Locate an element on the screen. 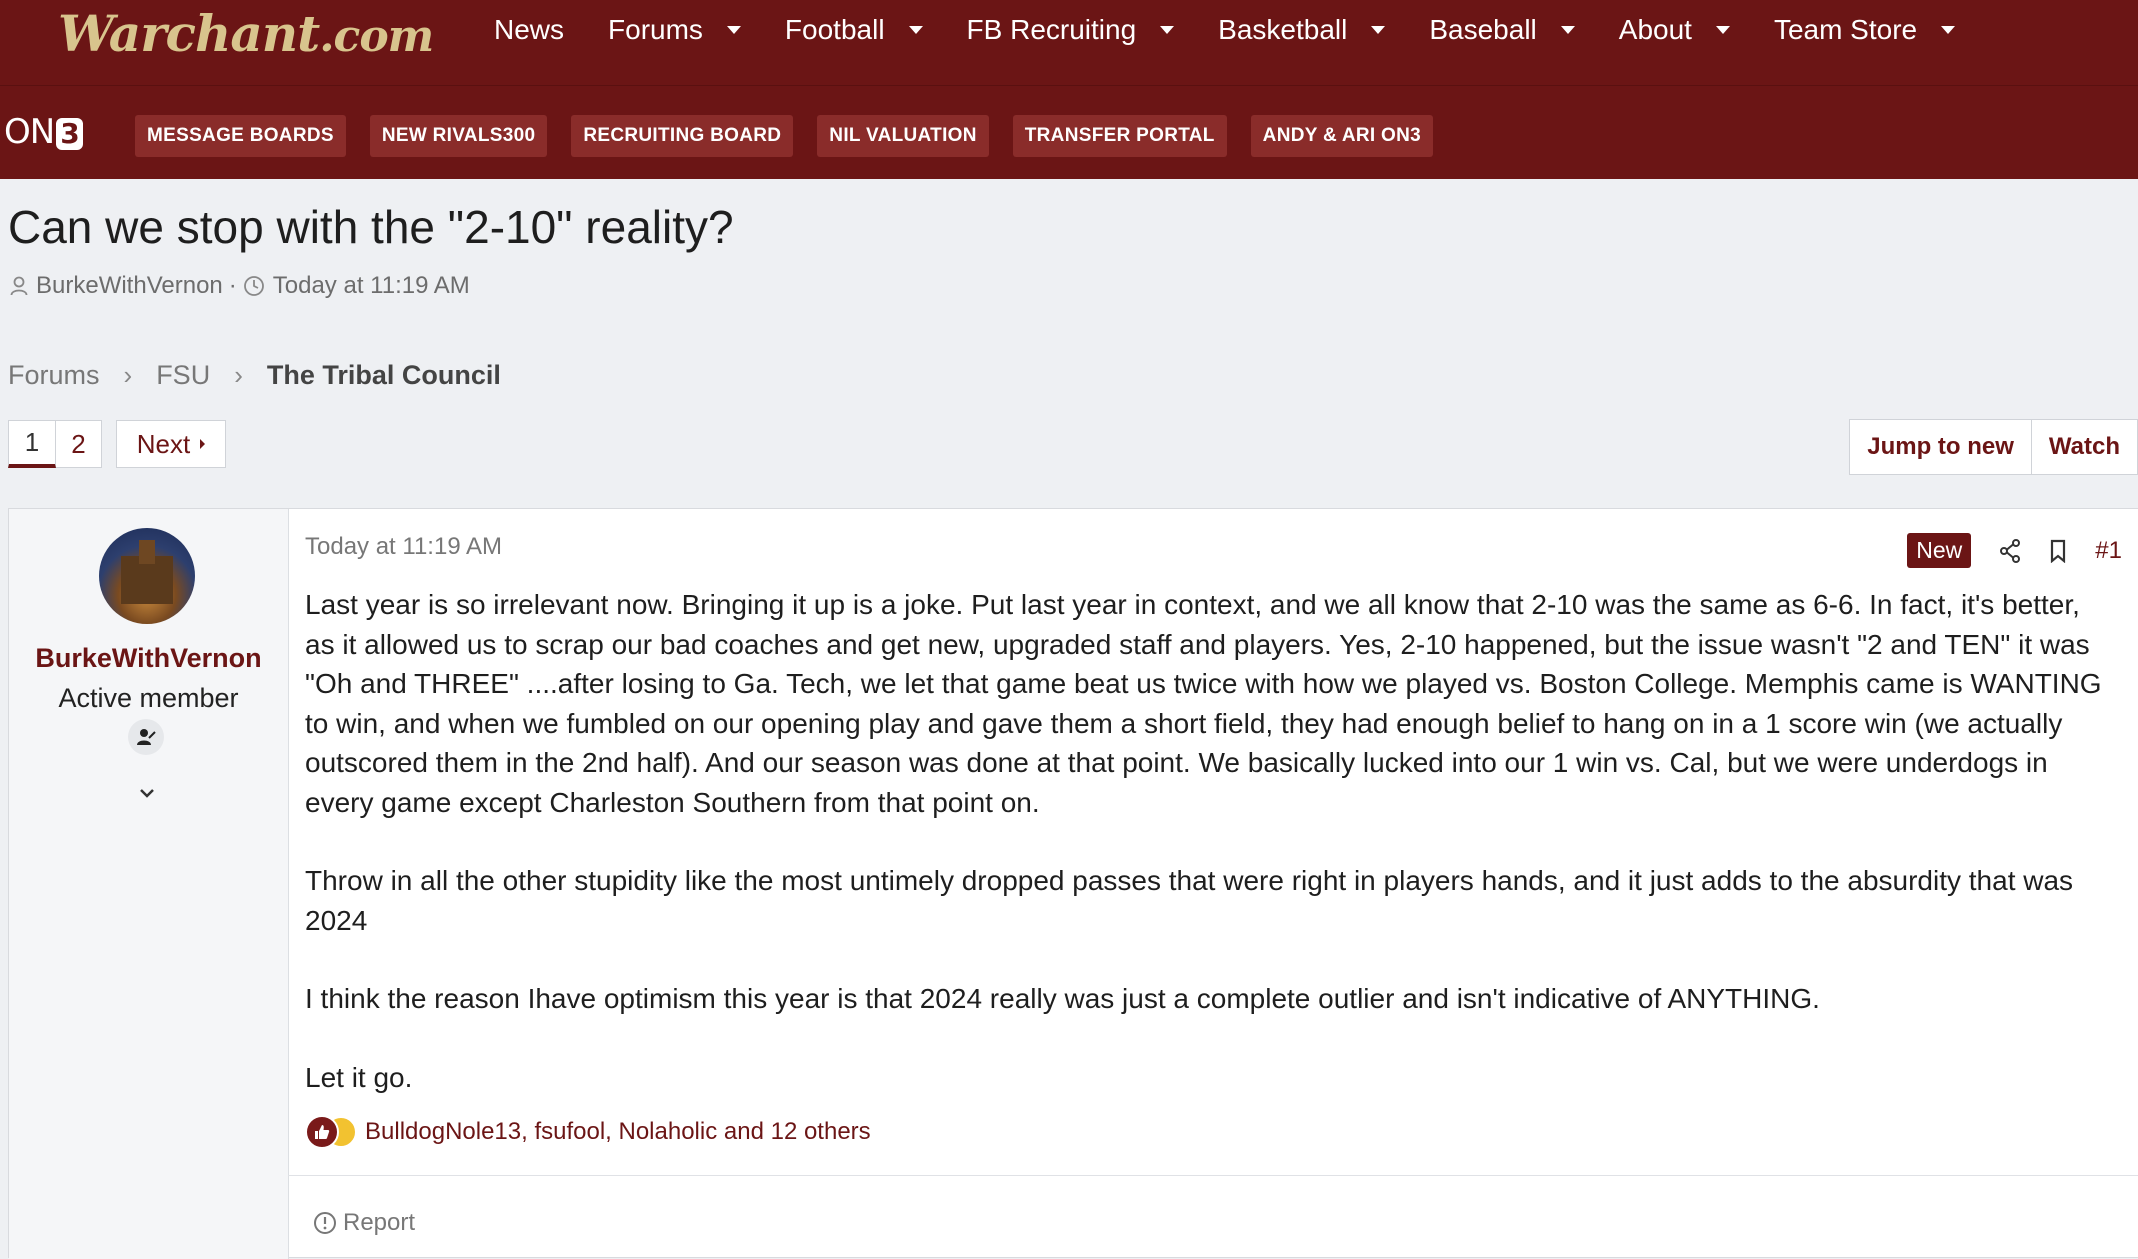 The height and width of the screenshot is (1259, 2138). nav-label: Team Store is located at coordinates (1845, 29).